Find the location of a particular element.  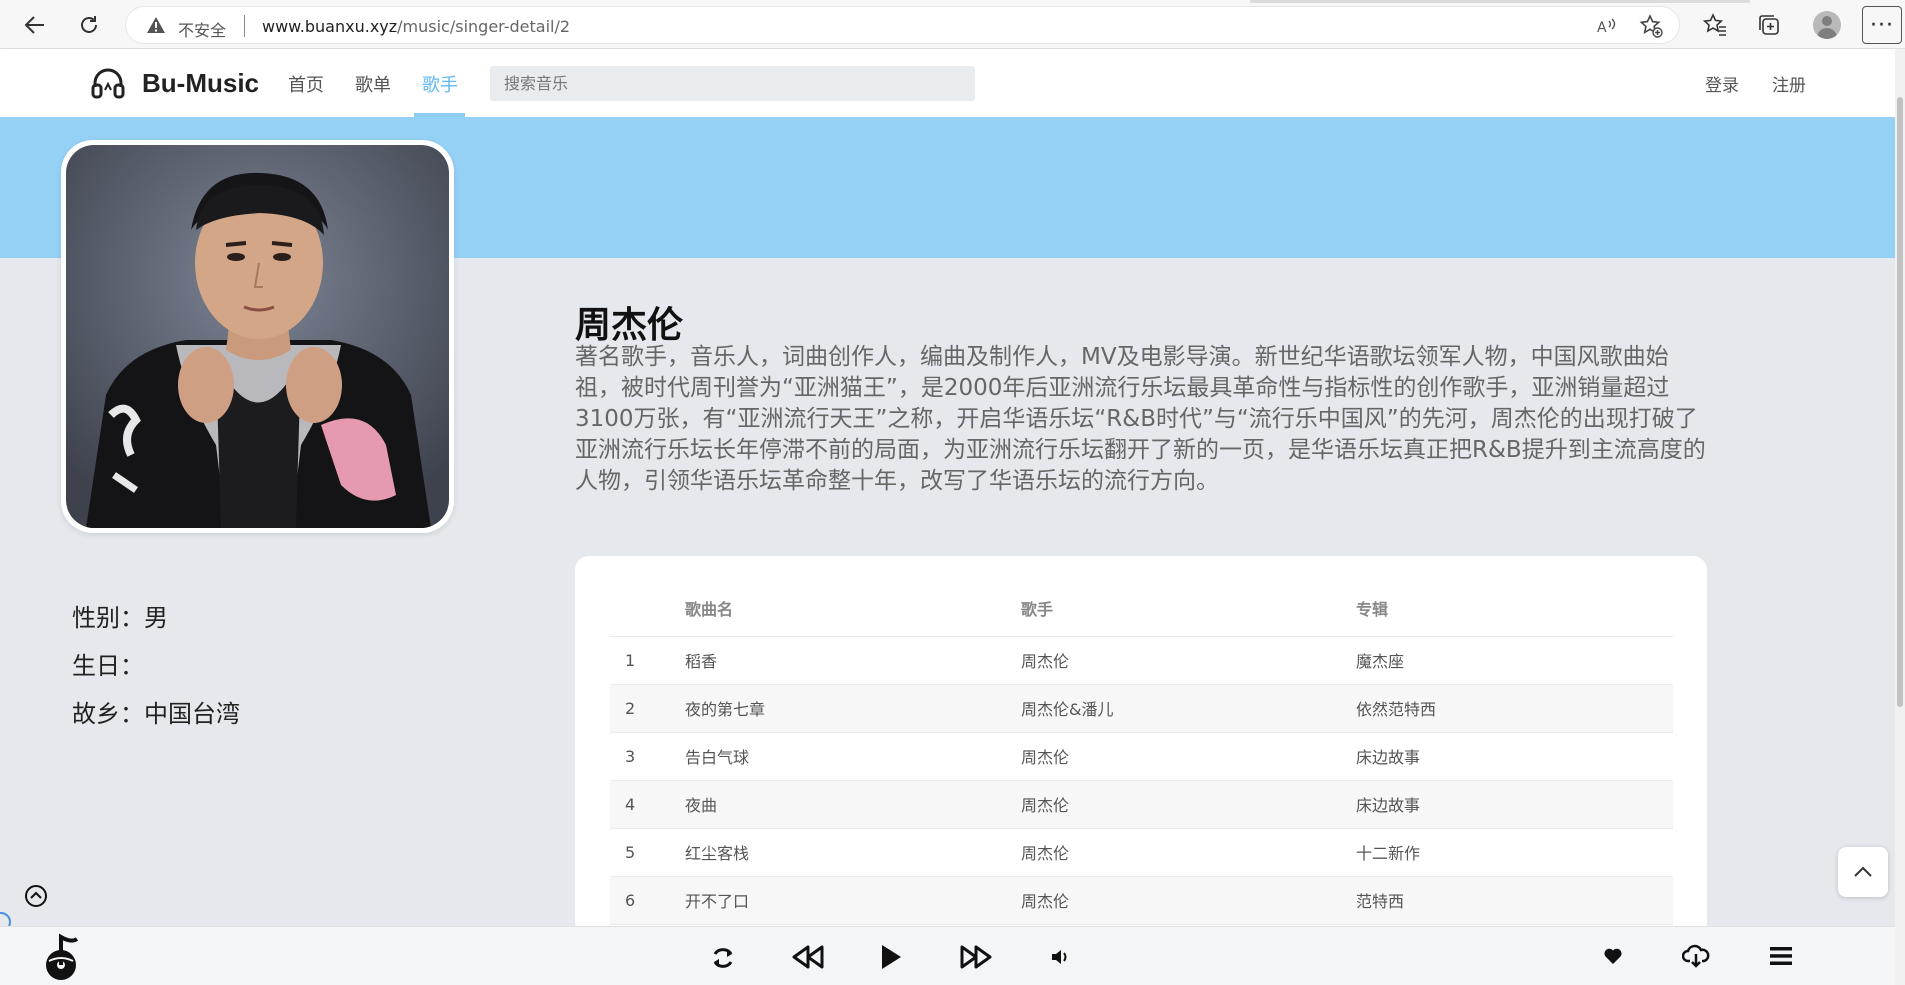

skip-forward-icon is located at coordinates (976, 957).